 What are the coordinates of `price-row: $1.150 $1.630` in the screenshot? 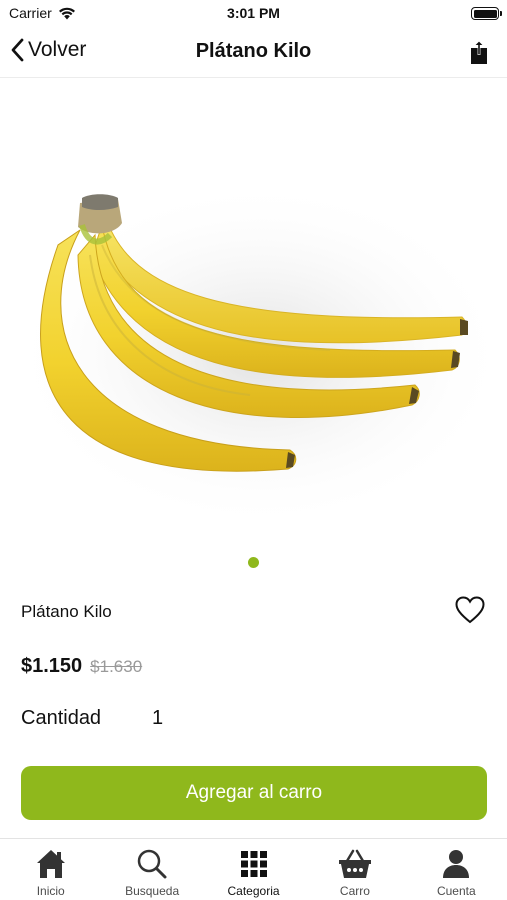 It's located at (81, 666).